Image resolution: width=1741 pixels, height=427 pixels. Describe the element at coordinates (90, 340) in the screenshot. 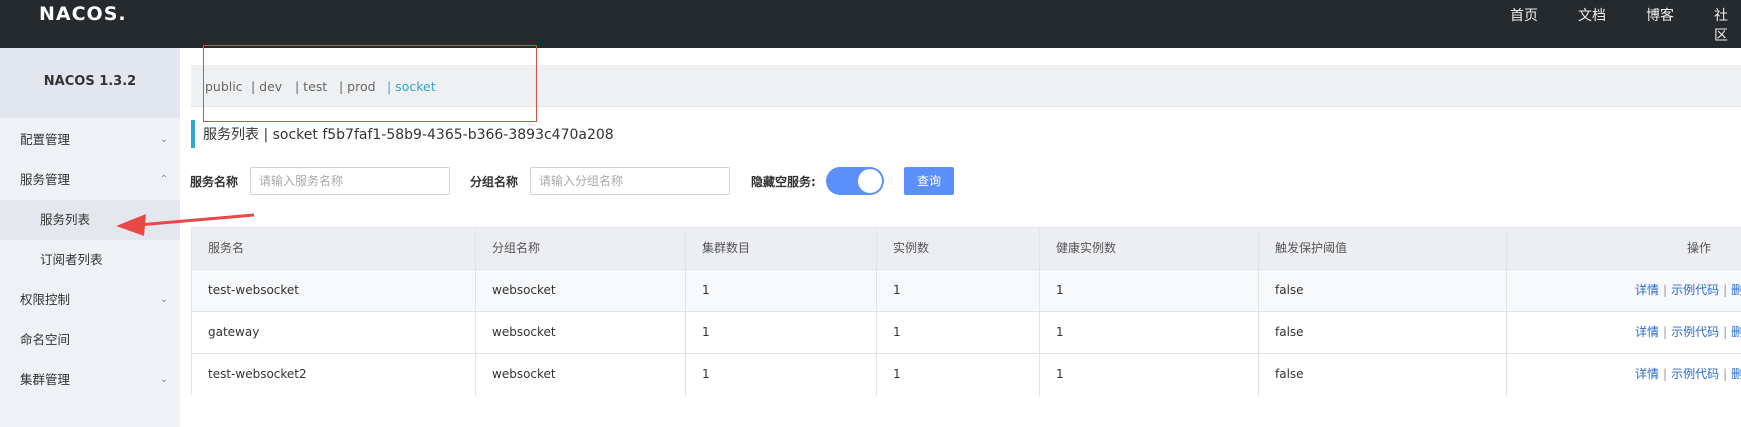

I see `sidebar-item-namespace: 命名空间` at that location.